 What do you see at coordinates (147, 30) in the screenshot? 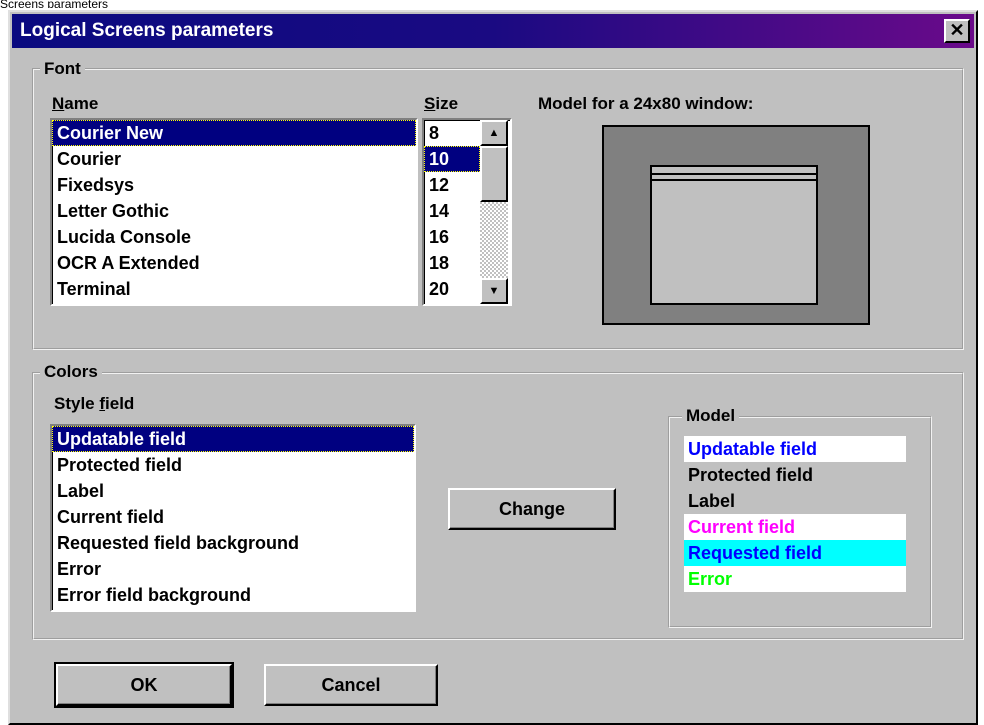
I see `dialog-title: Logical Screens parameters` at bounding box center [147, 30].